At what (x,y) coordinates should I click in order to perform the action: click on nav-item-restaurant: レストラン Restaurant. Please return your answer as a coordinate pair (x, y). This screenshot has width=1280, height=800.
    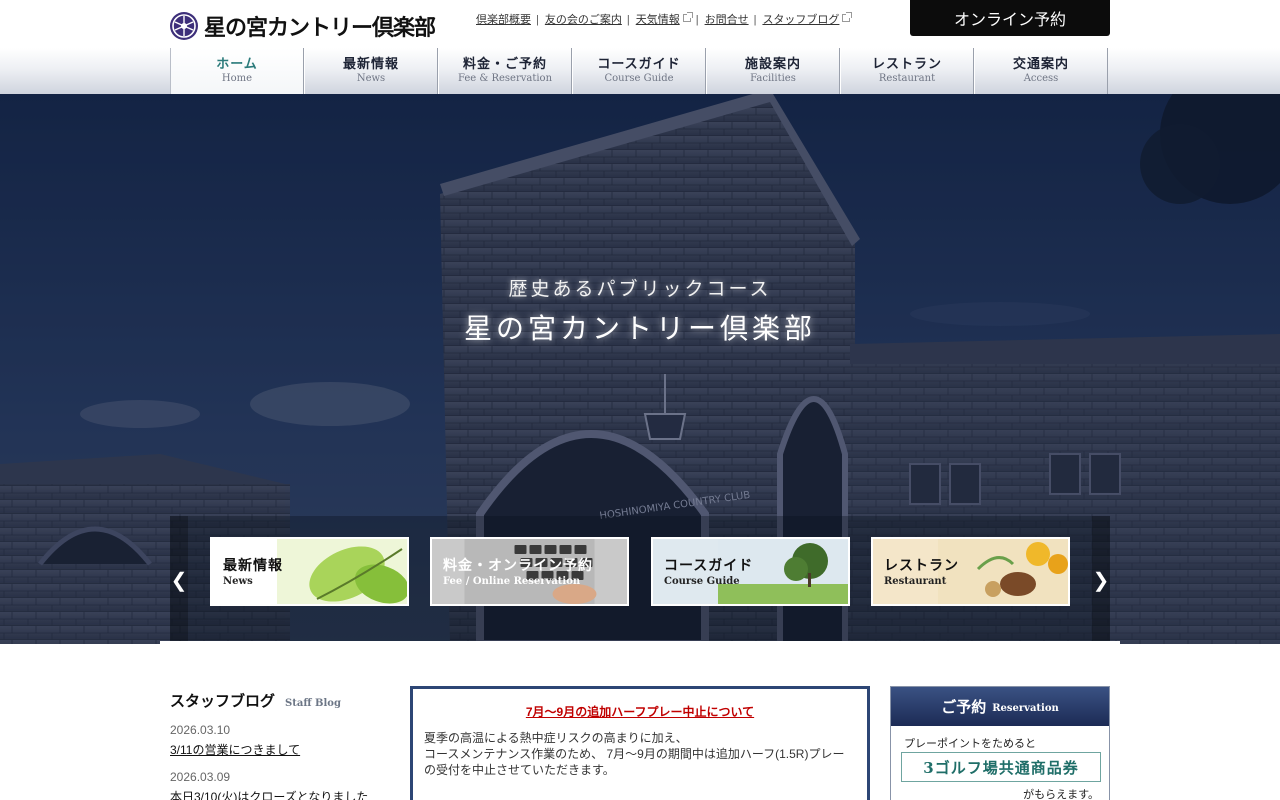
    Looking at the image, I should click on (907, 71).